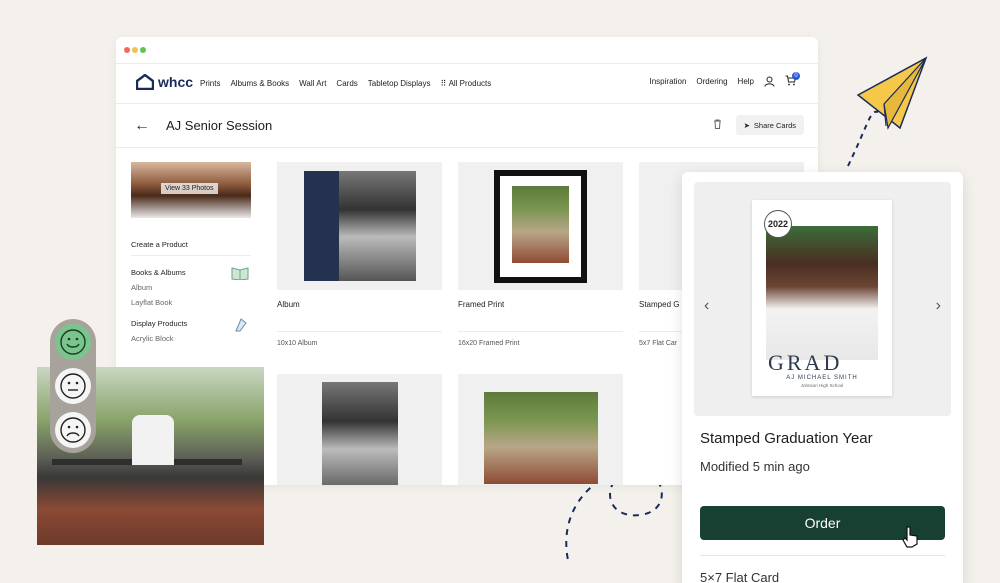 This screenshot has width=1000, height=583. Describe the element at coordinates (774, 125) in the screenshot. I see `share-cards-label: Share Cards` at that location.